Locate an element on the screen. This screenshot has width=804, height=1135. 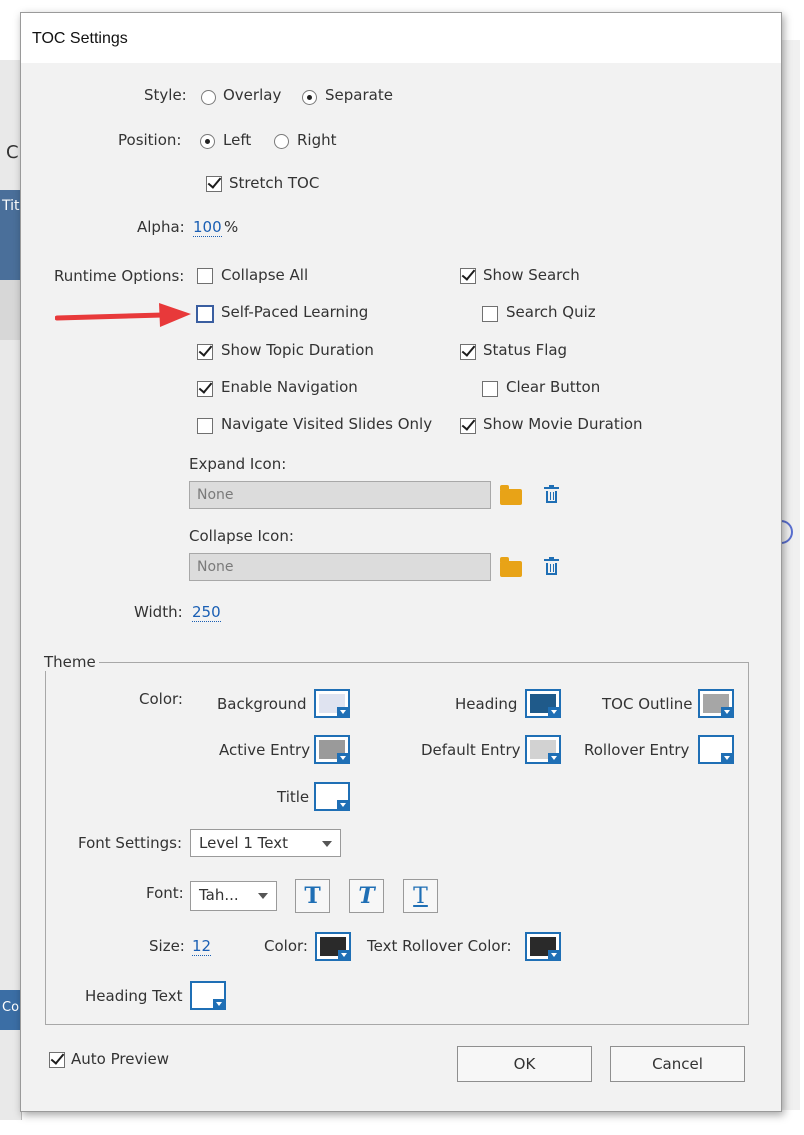
size-label: Size: is located at coordinates (167, 946).